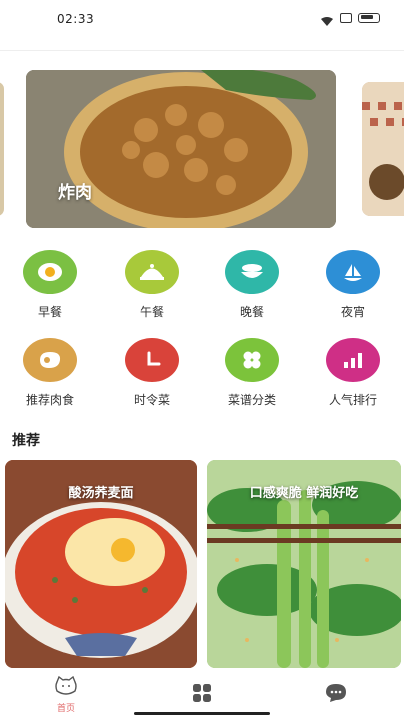 This screenshot has height=718, width=404. Describe the element at coordinates (304, 493) in the screenshot. I see `recommend-card-title: 口感爽脆 鲜润好吃` at that location.